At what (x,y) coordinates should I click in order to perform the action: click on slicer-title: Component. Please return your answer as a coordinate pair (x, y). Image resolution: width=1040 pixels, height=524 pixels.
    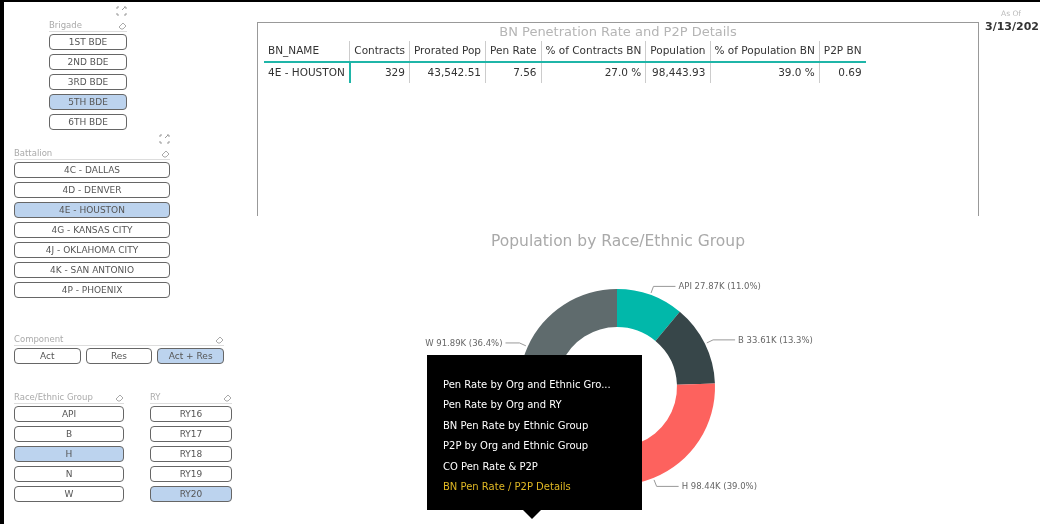
    Looking at the image, I should click on (39, 339).